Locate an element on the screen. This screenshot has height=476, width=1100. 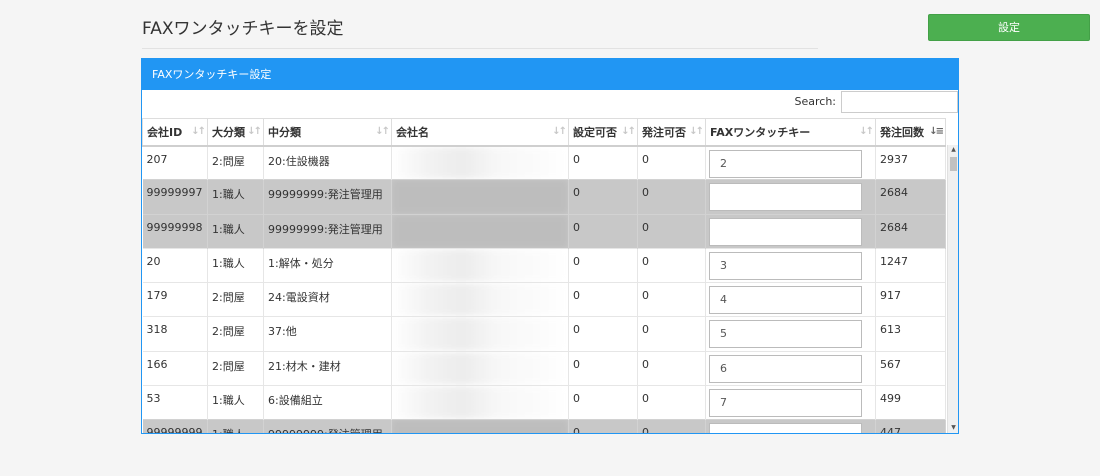
scroll-down-icon: ▼ is located at coordinates (953, 428).